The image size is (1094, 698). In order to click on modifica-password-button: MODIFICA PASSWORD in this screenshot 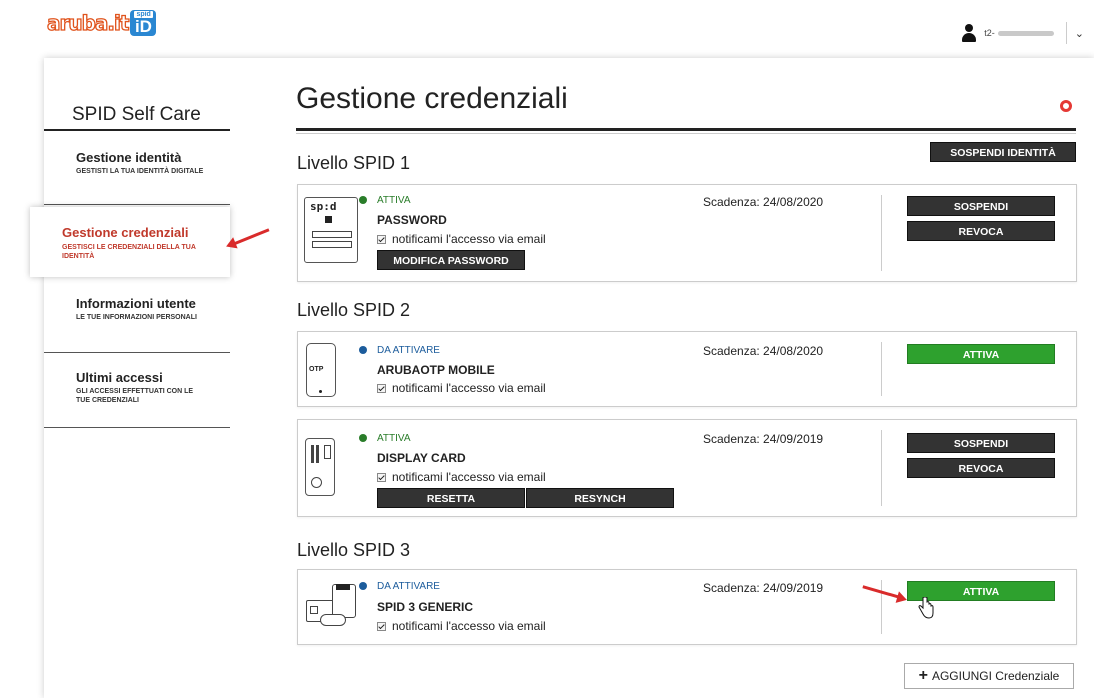, I will do `click(451, 260)`.